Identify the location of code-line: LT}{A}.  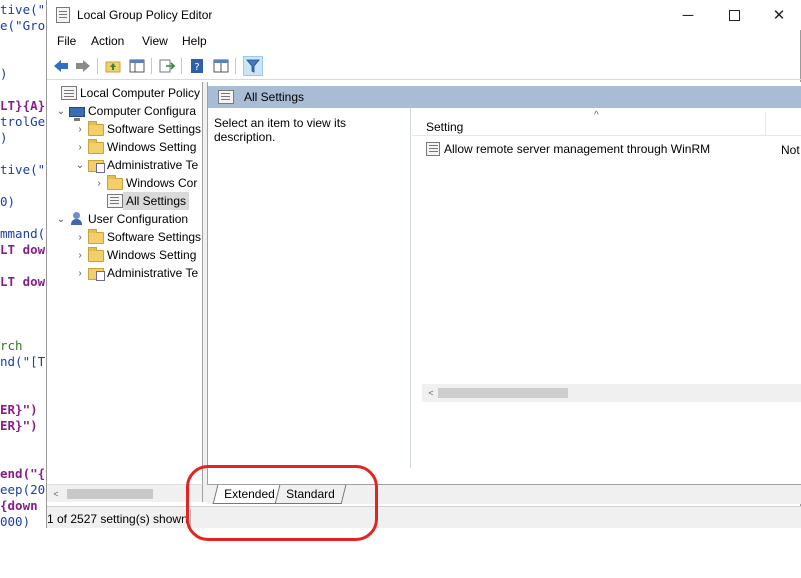
(23, 105).